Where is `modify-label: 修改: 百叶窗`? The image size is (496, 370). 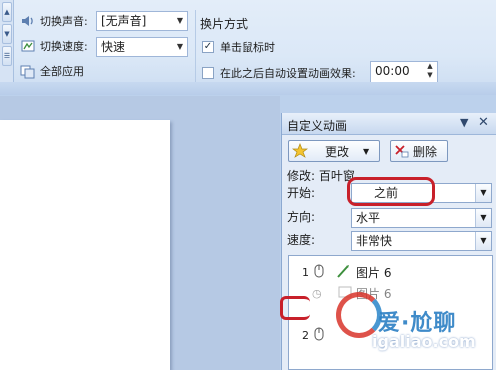 modify-label: 修改: 百叶窗 is located at coordinates (321, 176).